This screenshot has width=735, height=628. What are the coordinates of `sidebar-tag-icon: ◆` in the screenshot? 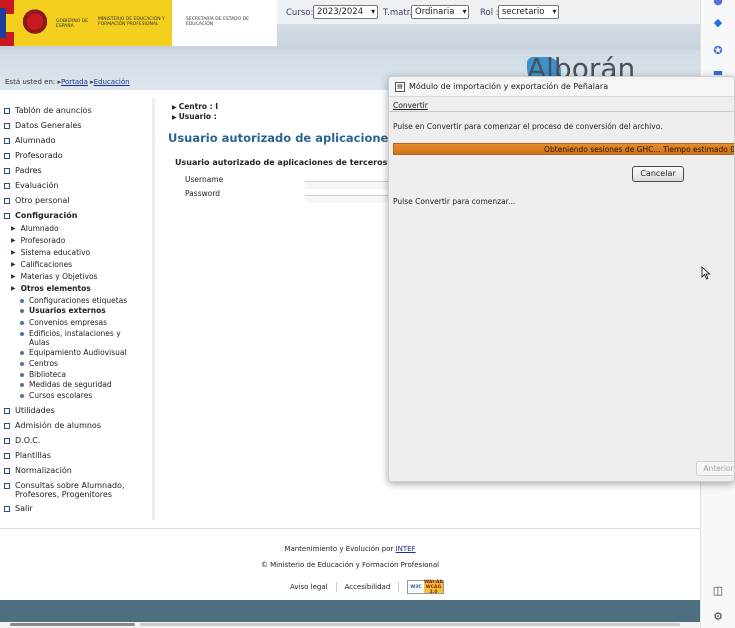 It's located at (718, 23).